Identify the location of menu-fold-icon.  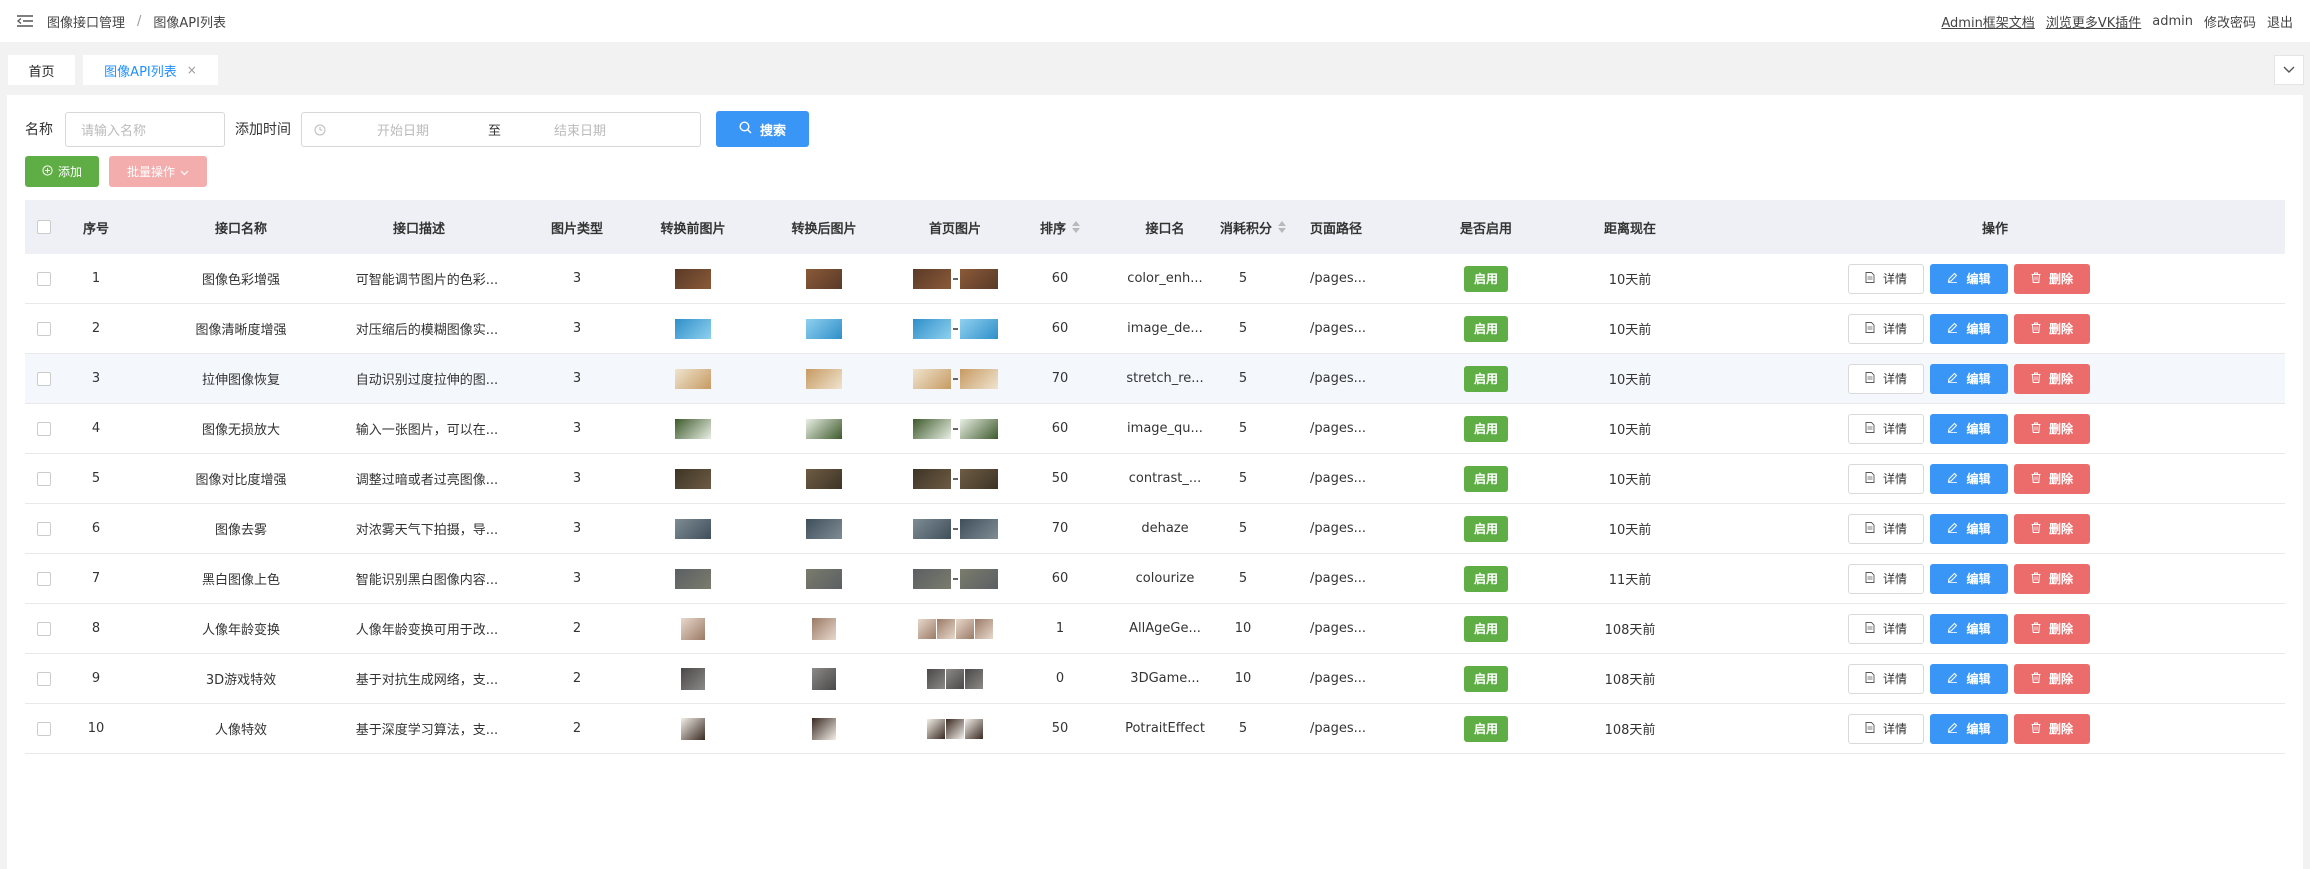
(25, 21).